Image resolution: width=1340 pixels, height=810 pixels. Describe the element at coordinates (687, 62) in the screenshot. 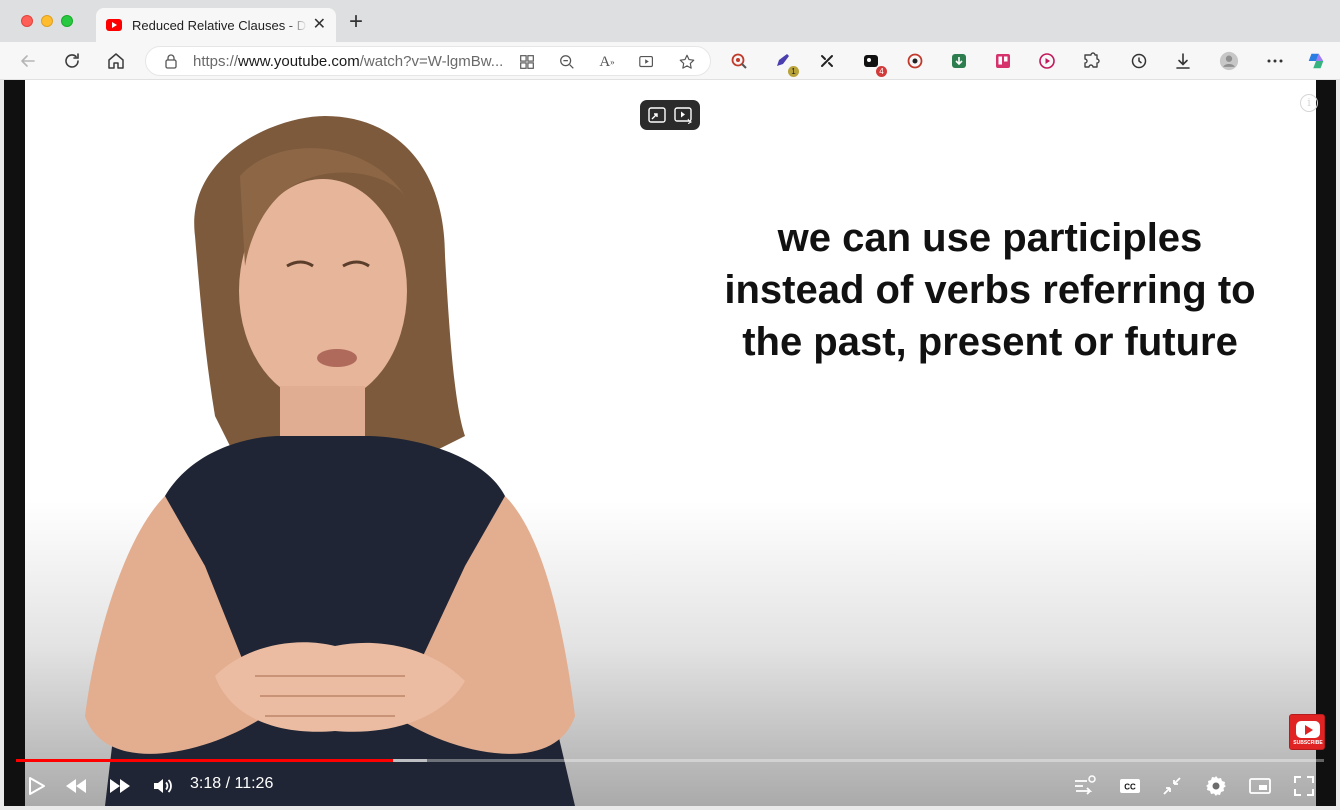

I see `favorite-star-icon` at that location.